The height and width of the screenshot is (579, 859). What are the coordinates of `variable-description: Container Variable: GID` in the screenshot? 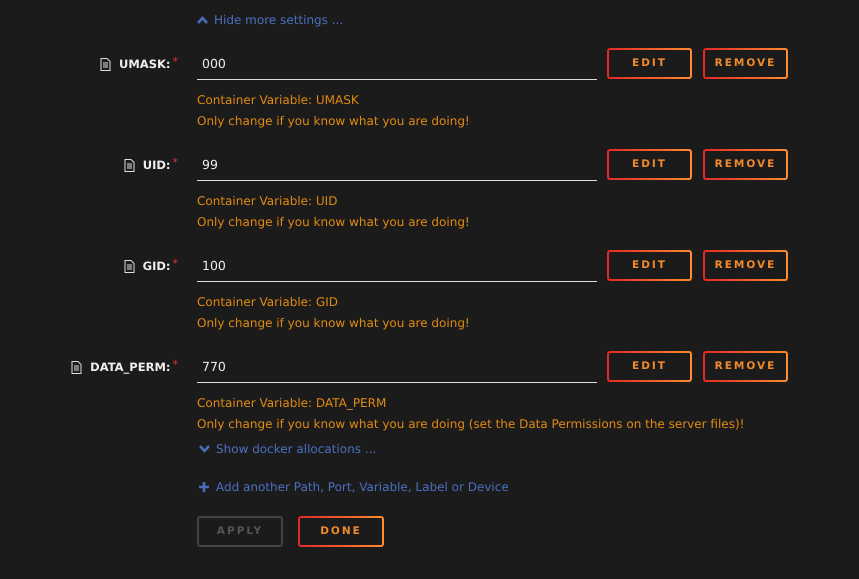 It's located at (268, 302).